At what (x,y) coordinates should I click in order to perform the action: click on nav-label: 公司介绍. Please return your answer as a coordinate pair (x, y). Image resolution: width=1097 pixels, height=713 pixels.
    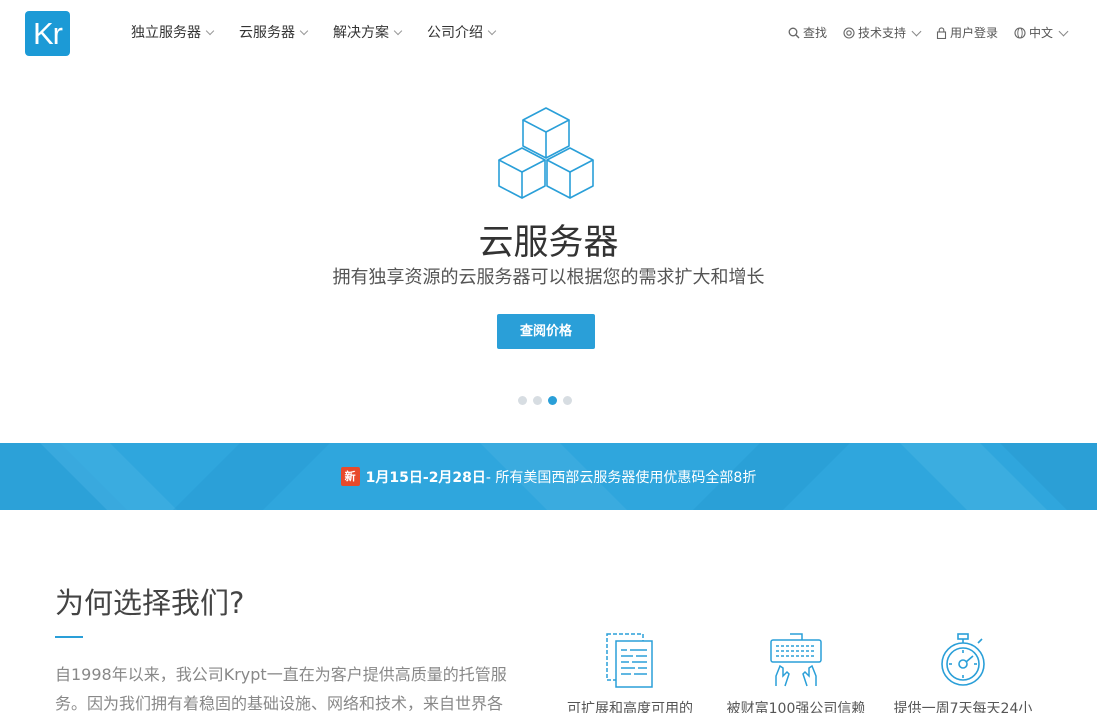
    Looking at the image, I should click on (455, 33).